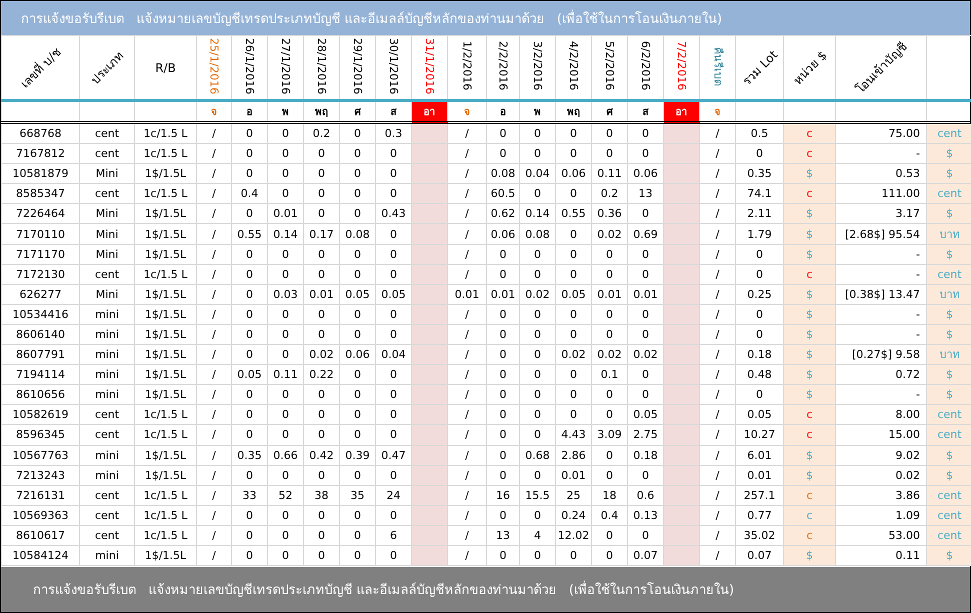 The width and height of the screenshot is (971, 613). I want to click on day-cell: จ, so click(718, 111).